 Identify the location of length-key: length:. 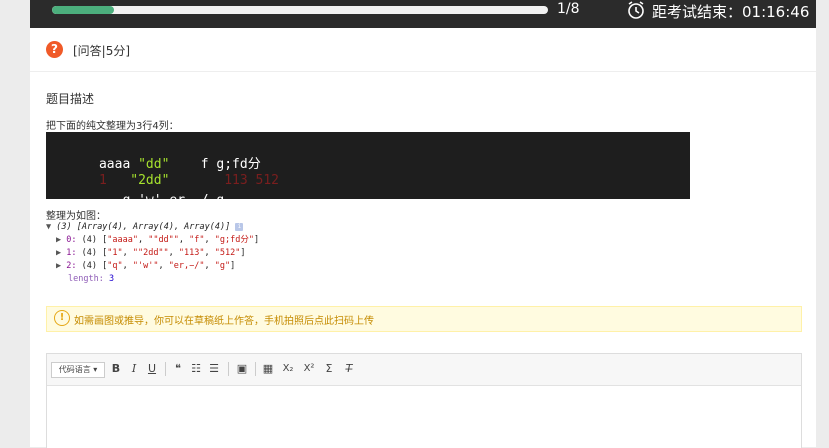
(86, 279).